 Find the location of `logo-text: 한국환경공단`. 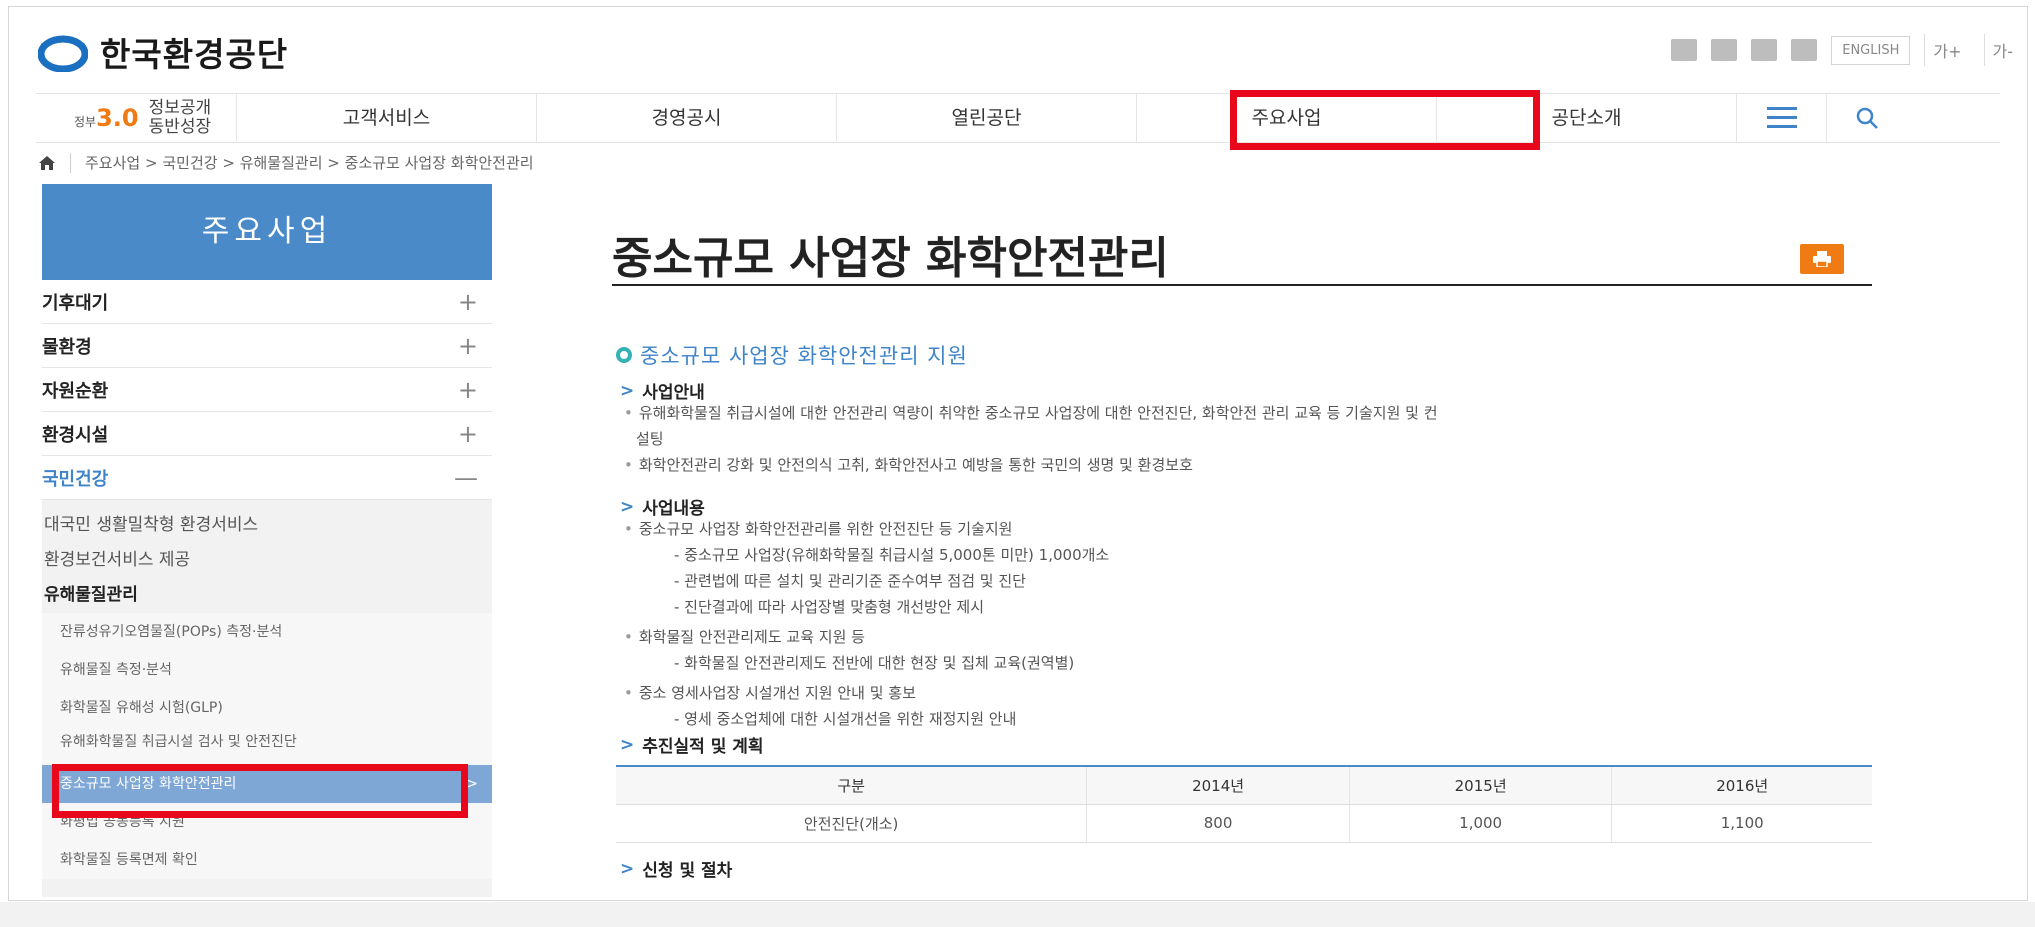

logo-text: 한국환경공단 is located at coordinates (194, 54).